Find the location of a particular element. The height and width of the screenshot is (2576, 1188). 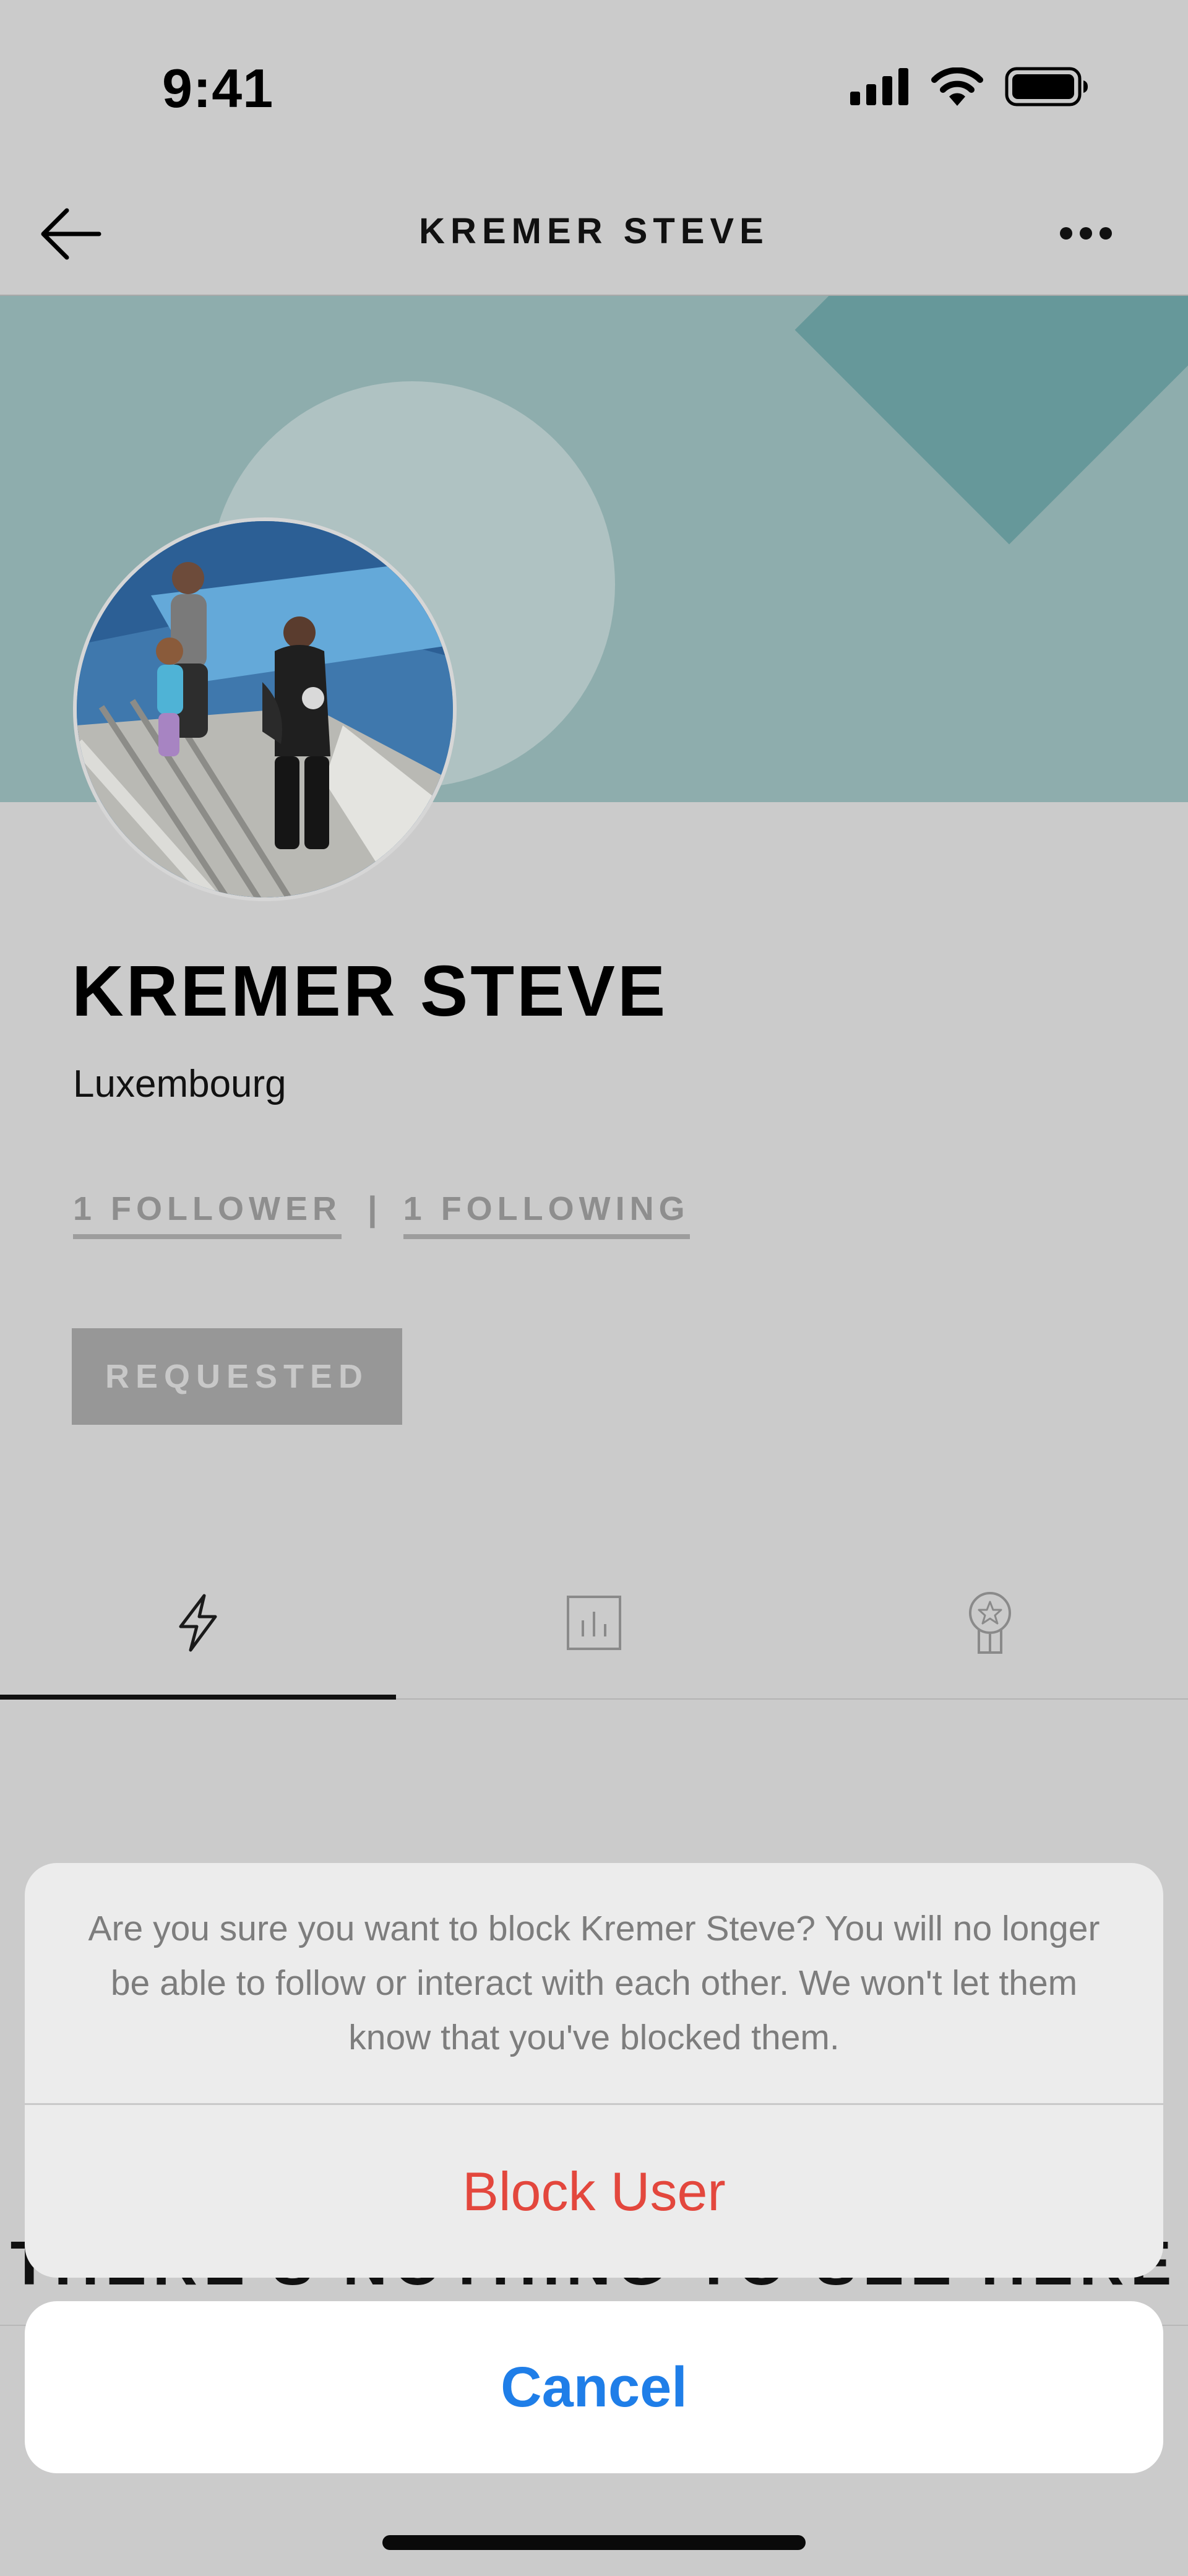

status-time: 9:41 is located at coordinates (218, 88).